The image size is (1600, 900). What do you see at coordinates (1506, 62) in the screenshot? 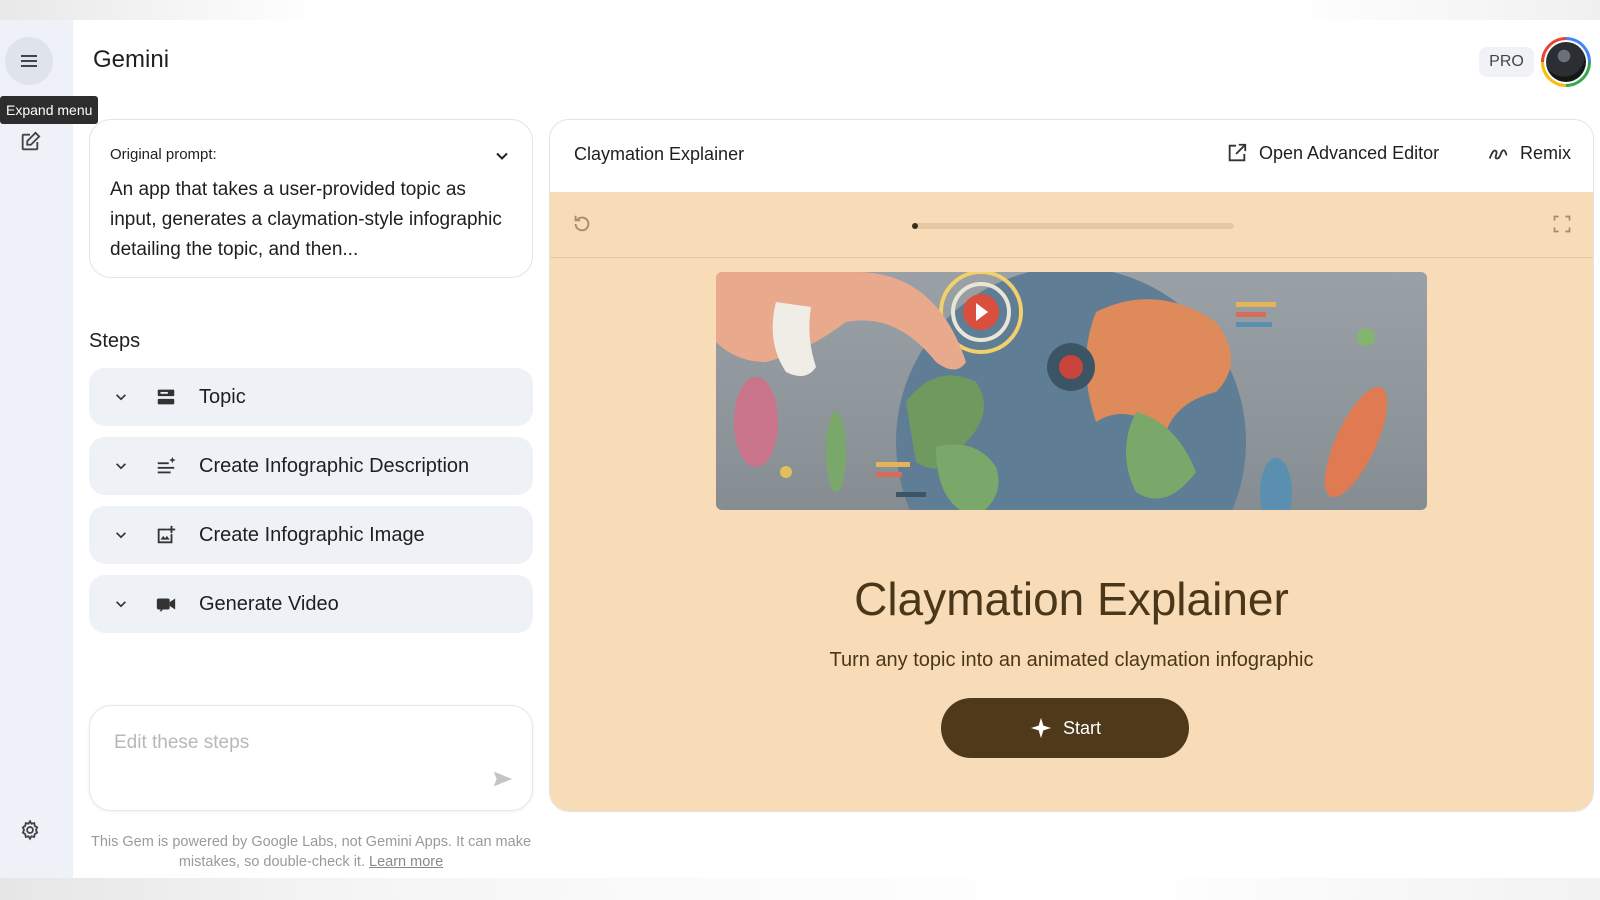
I see `pro-badge: PRO` at bounding box center [1506, 62].